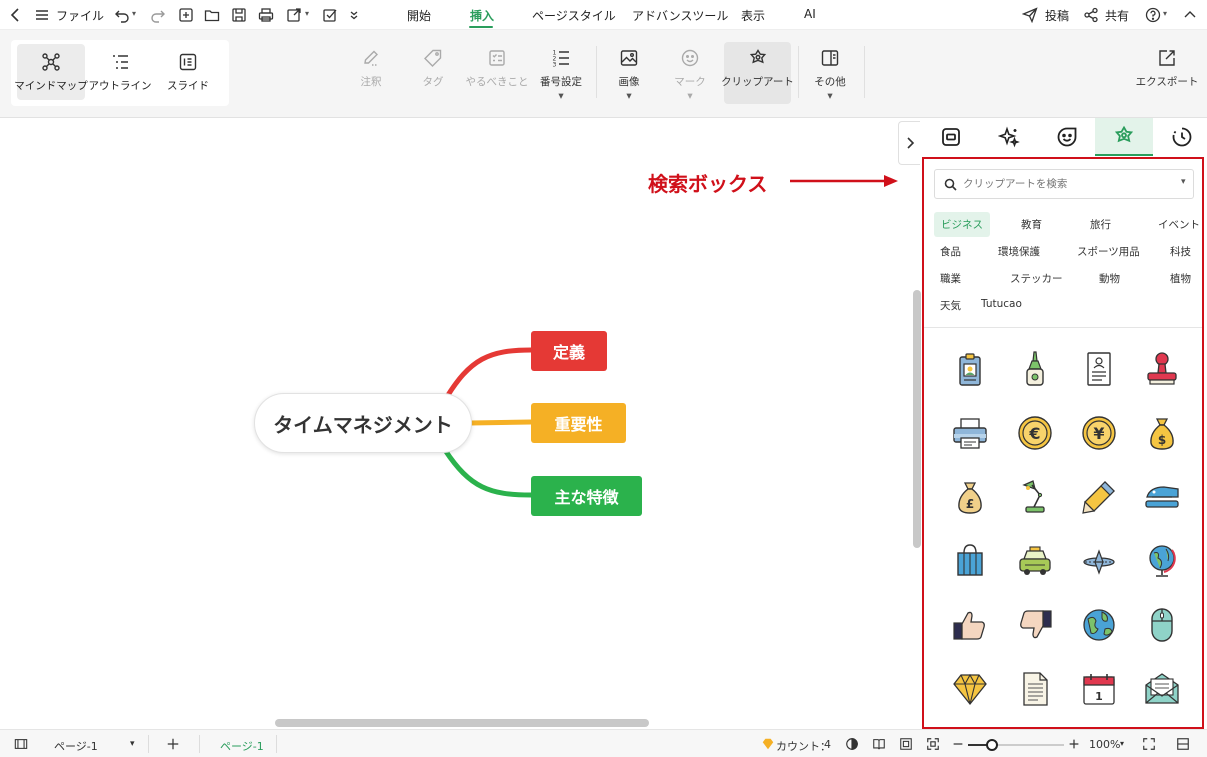 This screenshot has height=757, width=1207. I want to click on fit-page-icon, so click(906, 744).